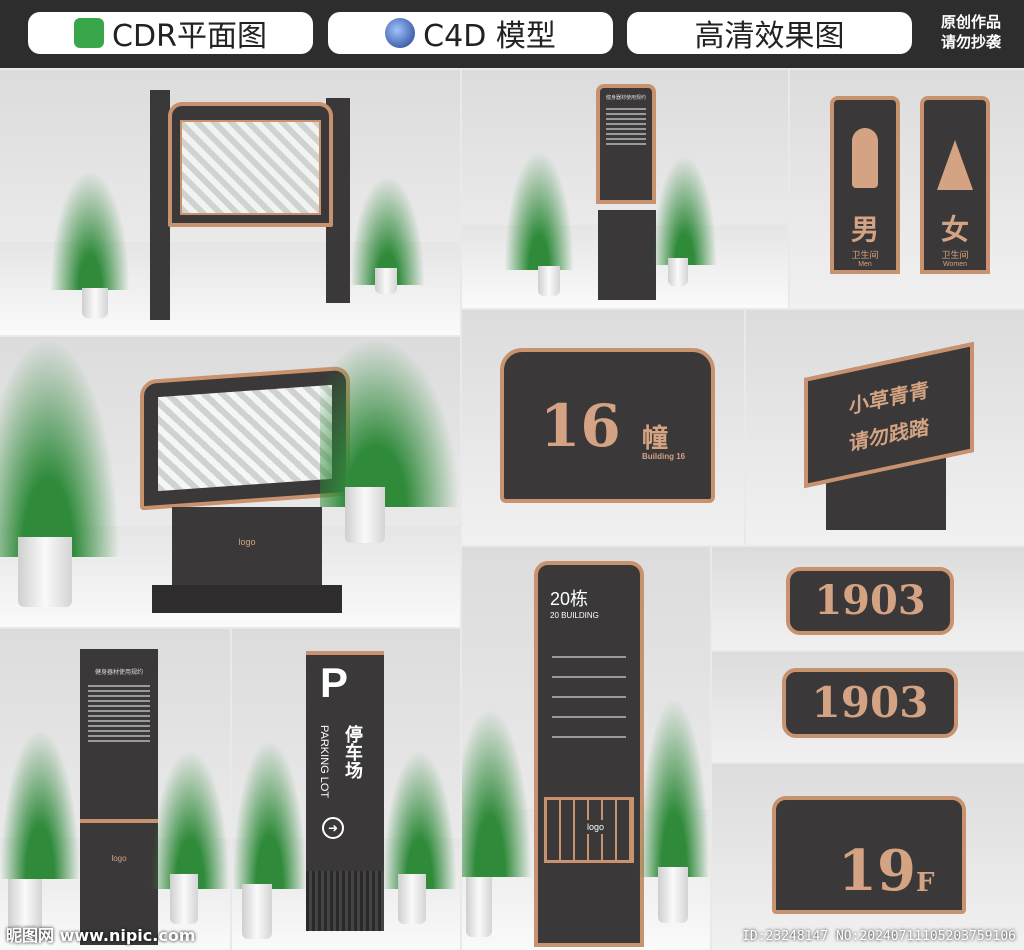 This screenshot has height=950, width=1024. I want to click on building-en: Building 16, so click(664, 456).